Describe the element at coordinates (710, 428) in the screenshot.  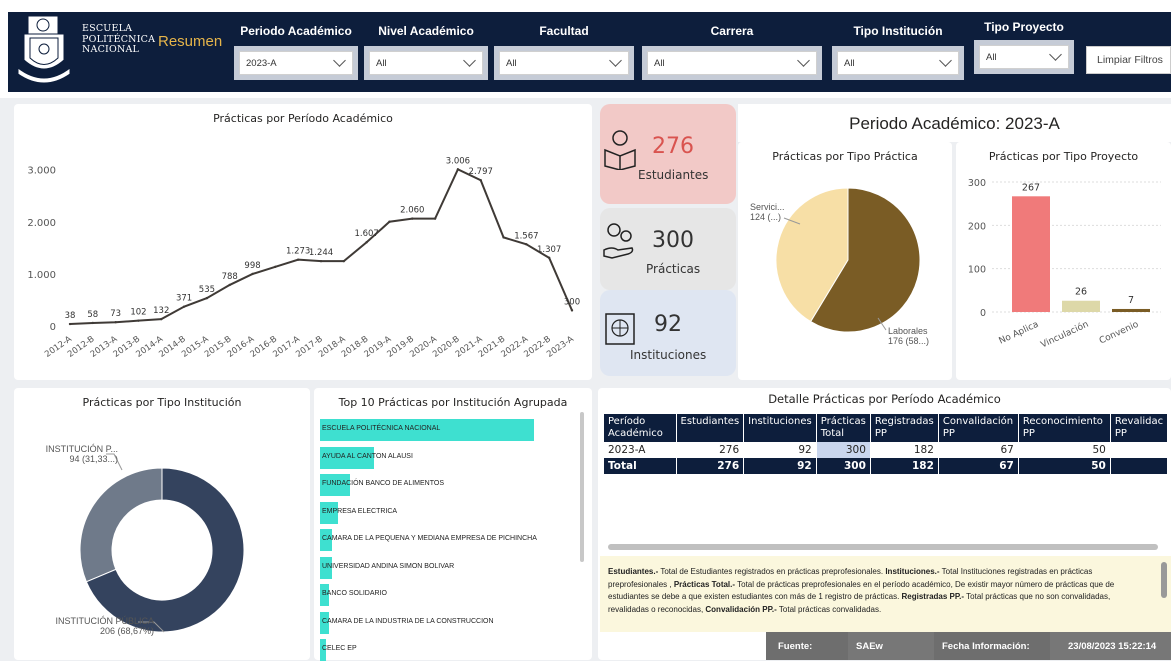
I see `col-estudiantes: Estudiantes` at that location.